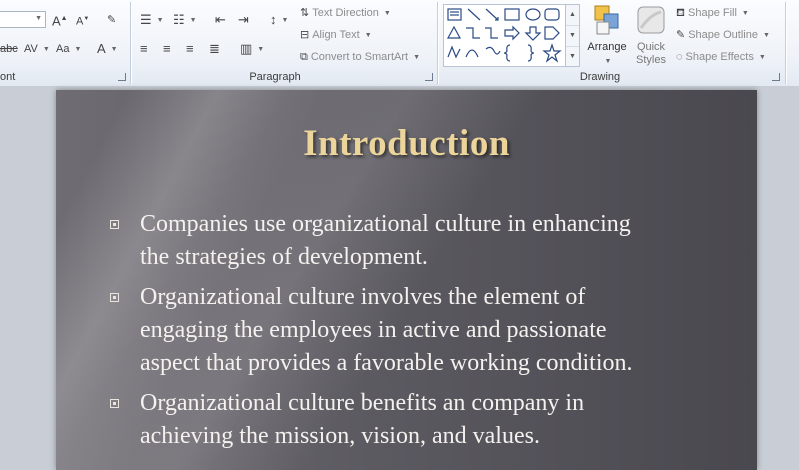 This screenshot has height=470, width=799. I want to click on line-spacing-button: ↕ ▼, so click(279, 20).